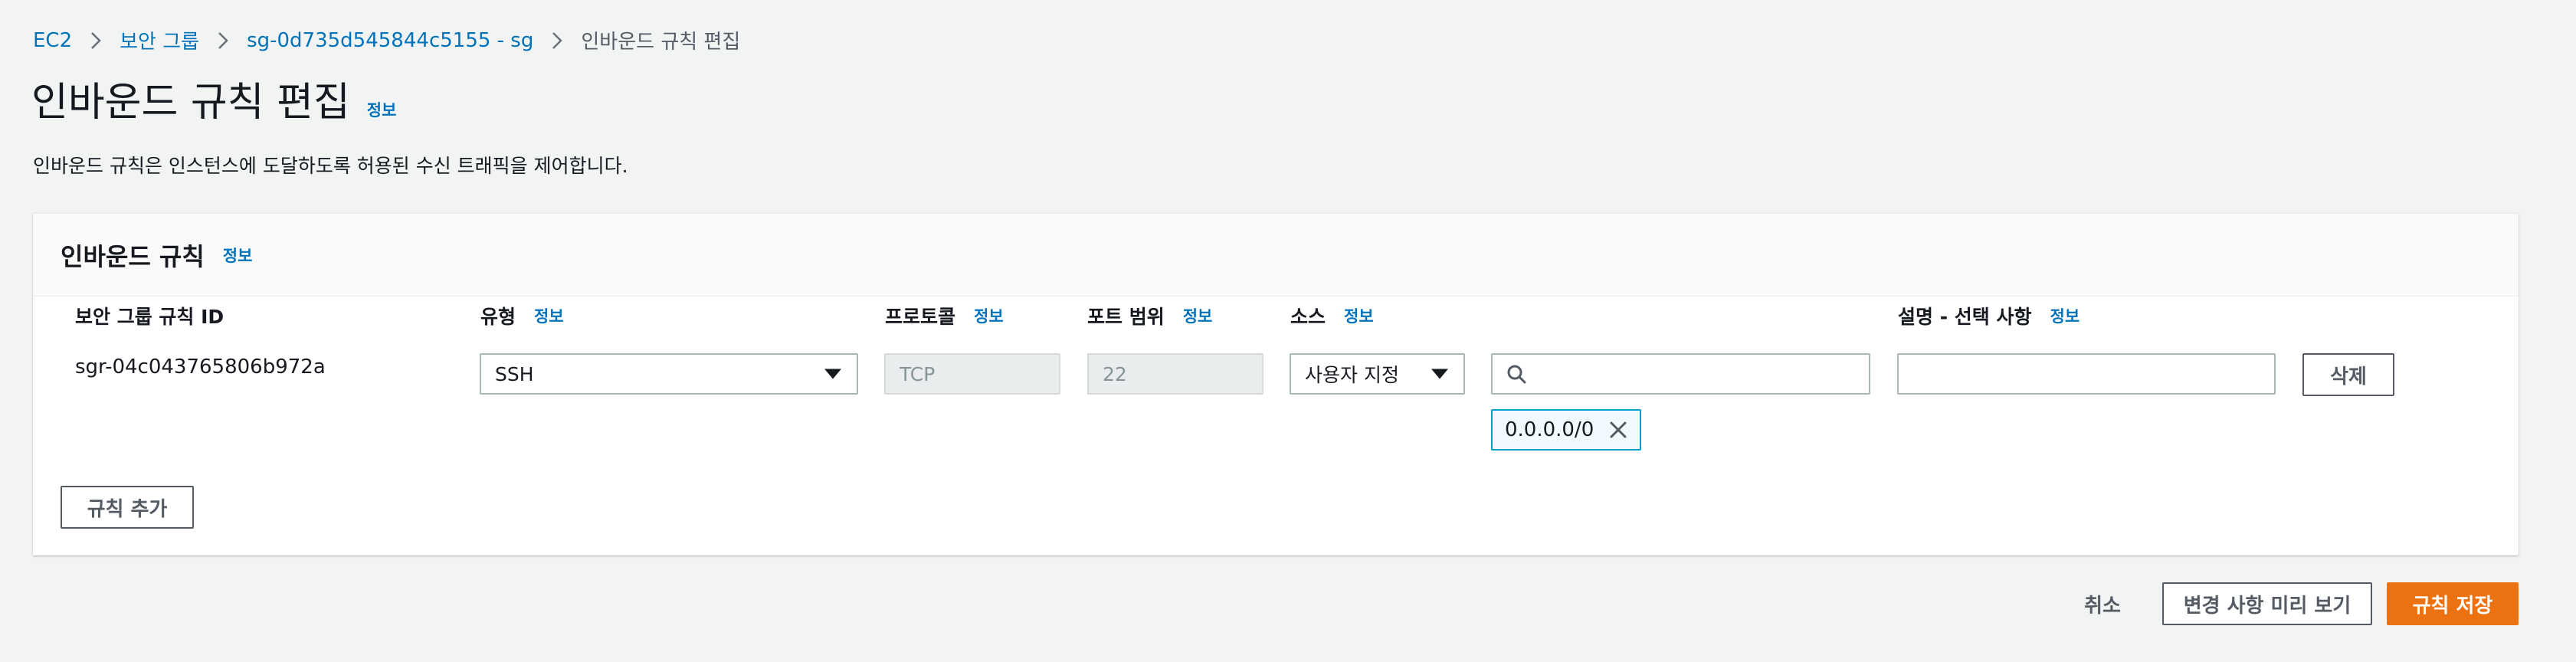 This screenshot has height=662, width=2576. What do you see at coordinates (382, 109) in the screenshot?
I see `page-info-link: 정보` at bounding box center [382, 109].